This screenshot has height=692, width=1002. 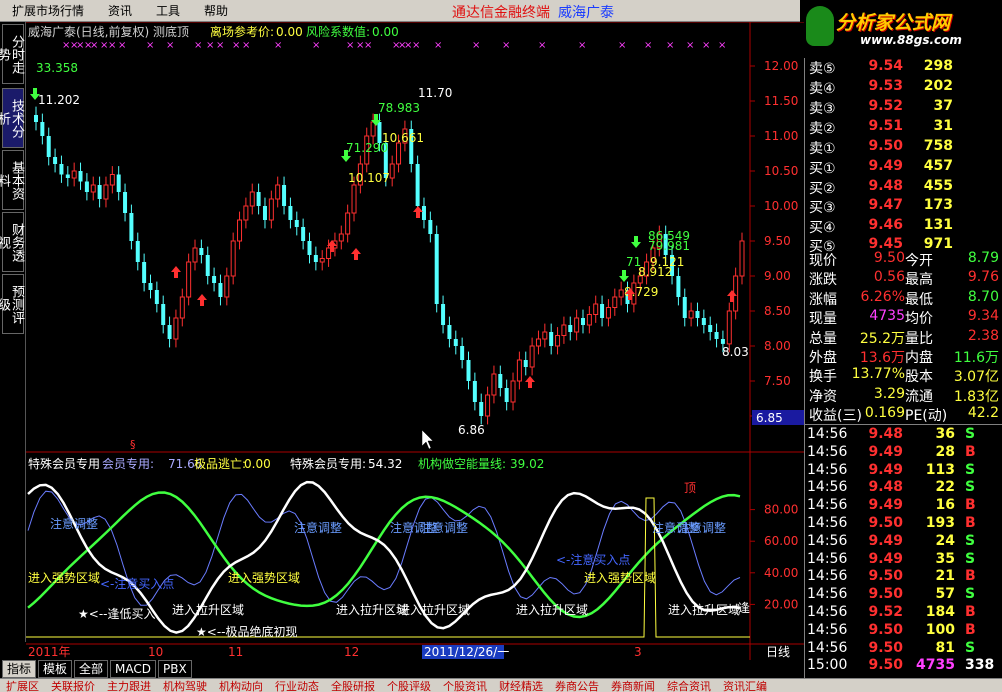 What do you see at coordinates (903, 453) in the screenshot?
I see `tick-row: 14:56 9.49 28 B` at bounding box center [903, 453].